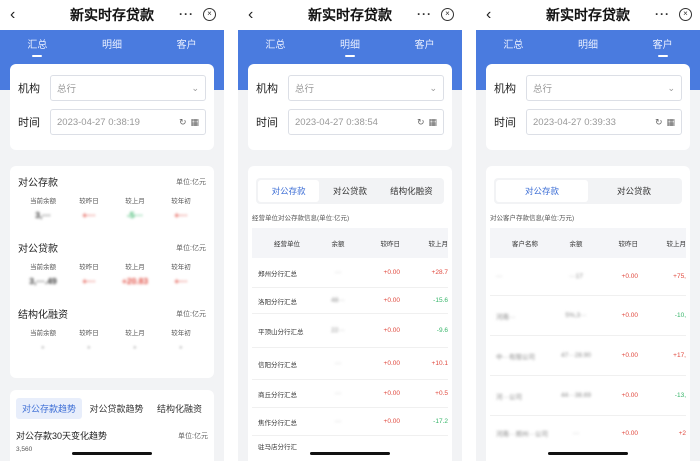  I want to click on time-value: 2023-04-27 0:38:54, so click(336, 122).